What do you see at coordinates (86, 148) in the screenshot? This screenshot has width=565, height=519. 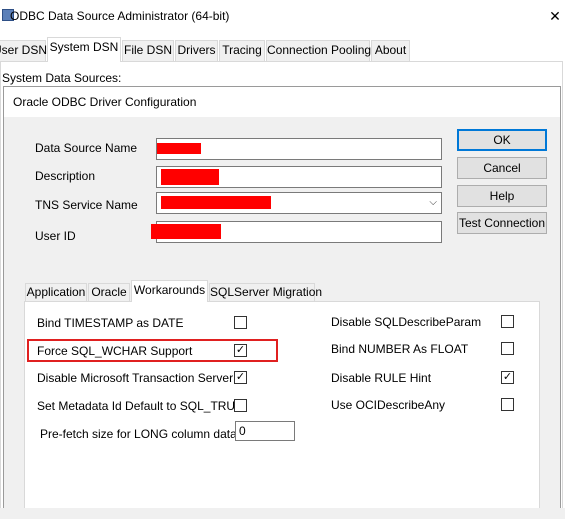 I see `data-source-name-label: Data Source Name` at bounding box center [86, 148].